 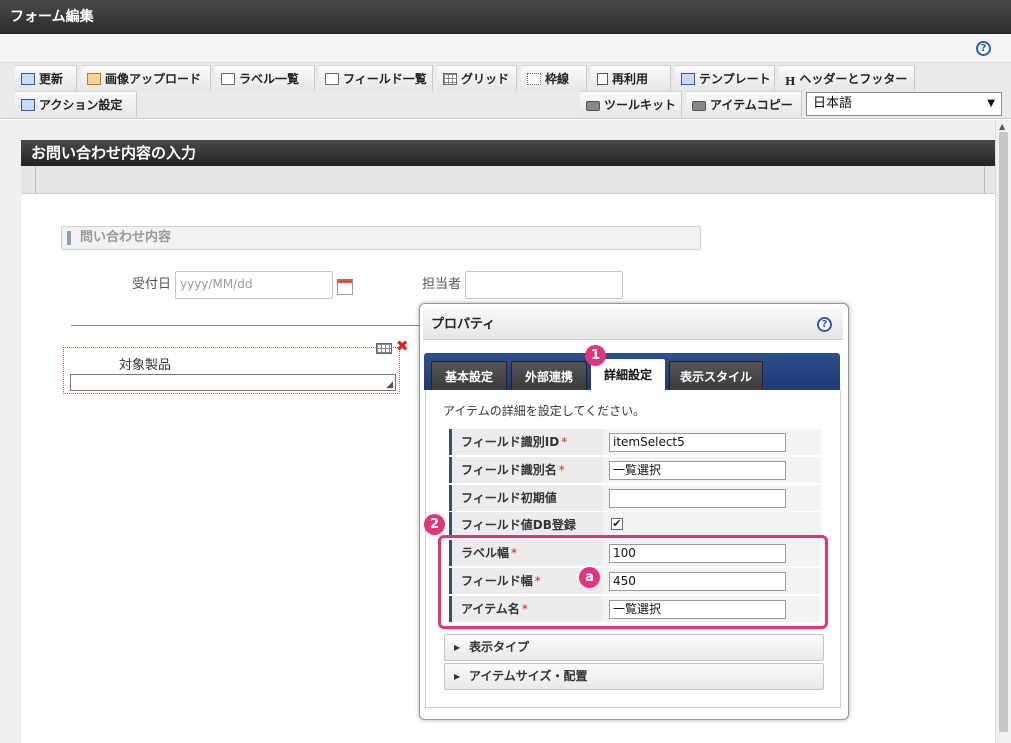 I want to click on annotation-highlight-box, so click(x=633, y=582).